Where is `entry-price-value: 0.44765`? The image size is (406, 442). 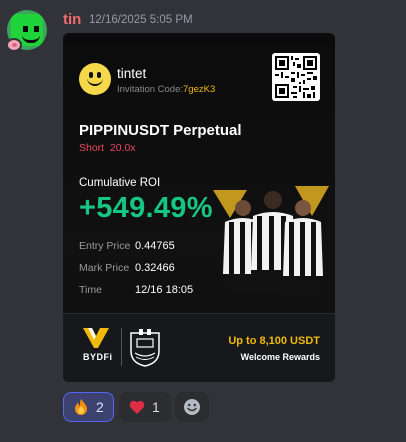 entry-price-value: 0.44765 is located at coordinates (155, 246).